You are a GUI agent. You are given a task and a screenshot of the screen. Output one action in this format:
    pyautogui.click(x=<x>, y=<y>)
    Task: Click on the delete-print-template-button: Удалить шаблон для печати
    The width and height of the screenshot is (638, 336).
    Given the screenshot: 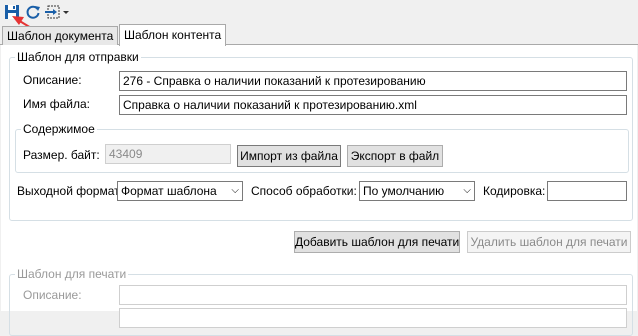 What is the action you would take?
    pyautogui.click(x=549, y=242)
    